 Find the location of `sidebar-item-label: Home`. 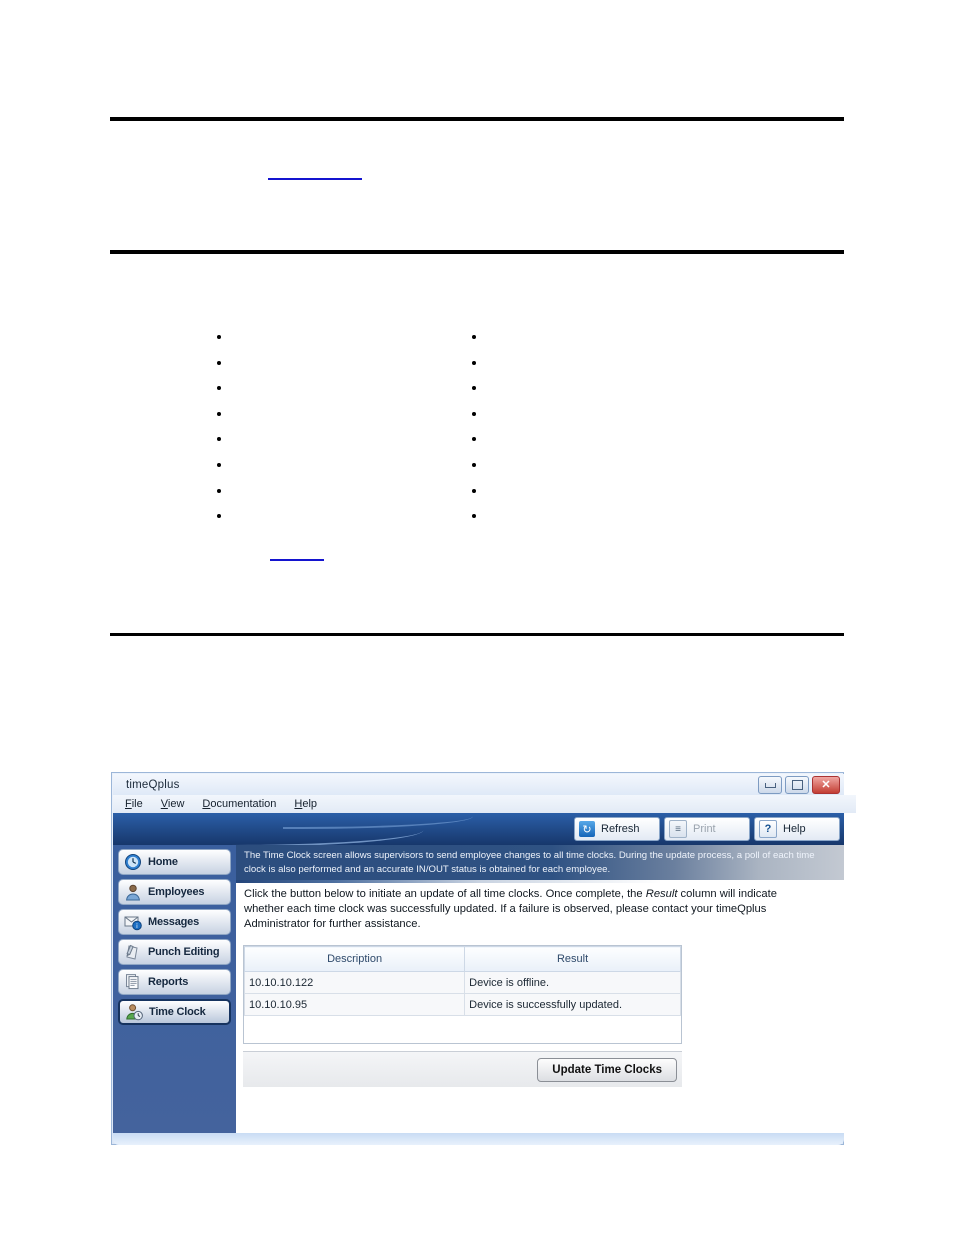

sidebar-item-label: Home is located at coordinates (163, 862).